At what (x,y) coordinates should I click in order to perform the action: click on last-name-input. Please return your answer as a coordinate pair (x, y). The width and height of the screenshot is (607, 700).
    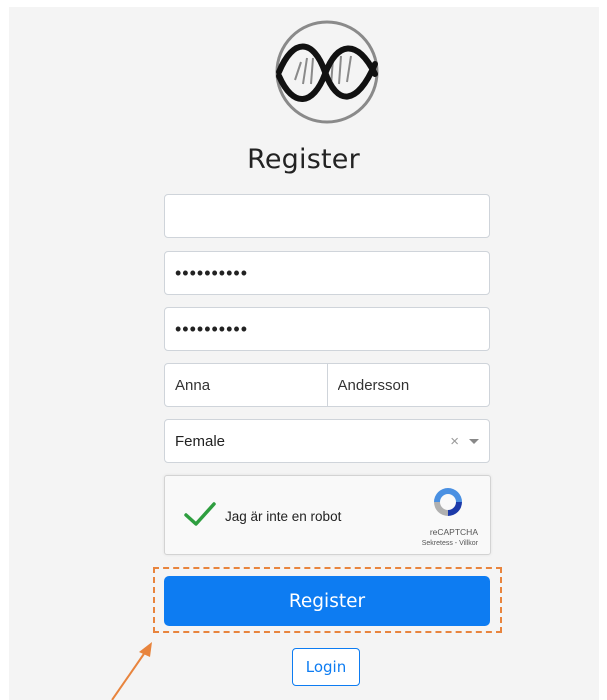
    Looking at the image, I should click on (408, 385).